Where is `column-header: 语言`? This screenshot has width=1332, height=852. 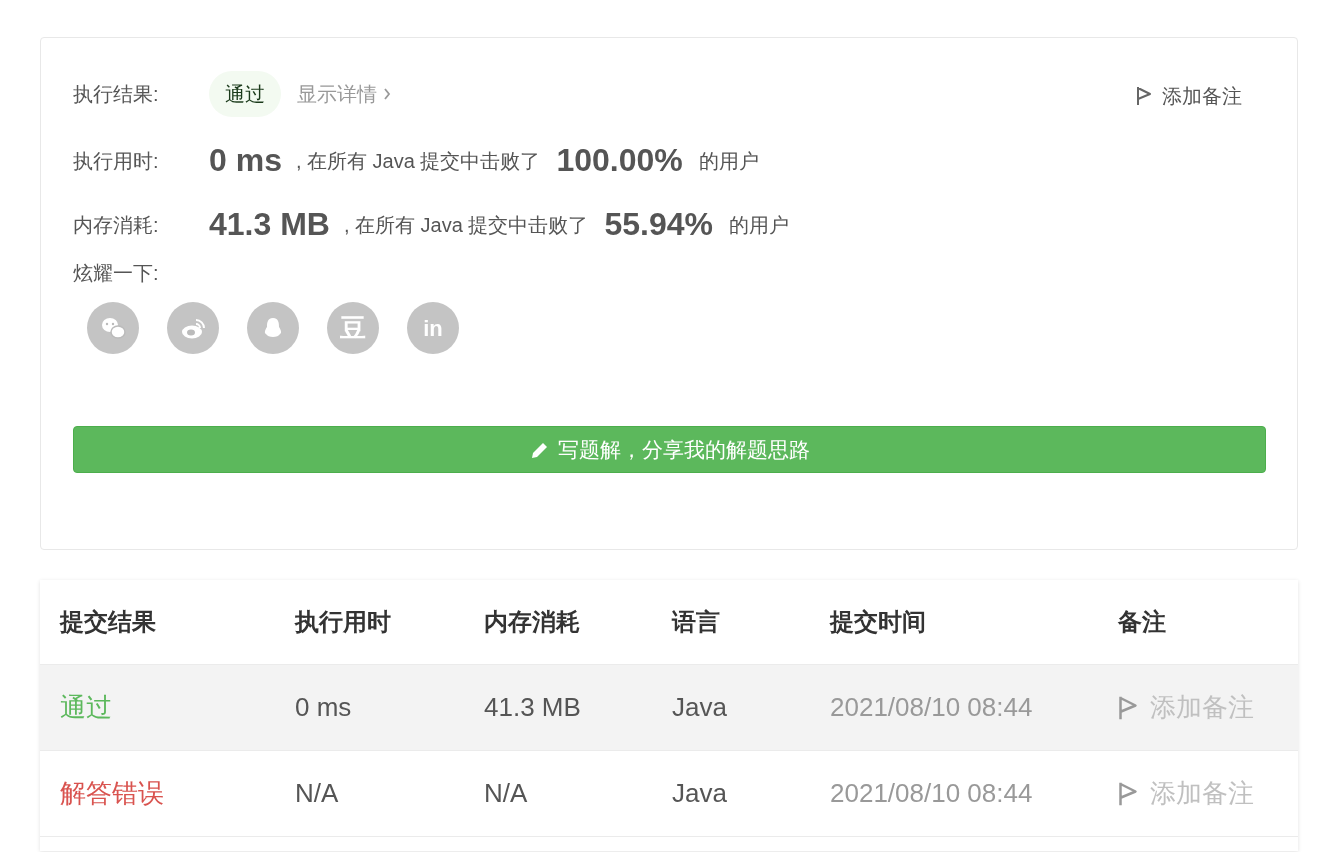 column-header: 语言 is located at coordinates (696, 622).